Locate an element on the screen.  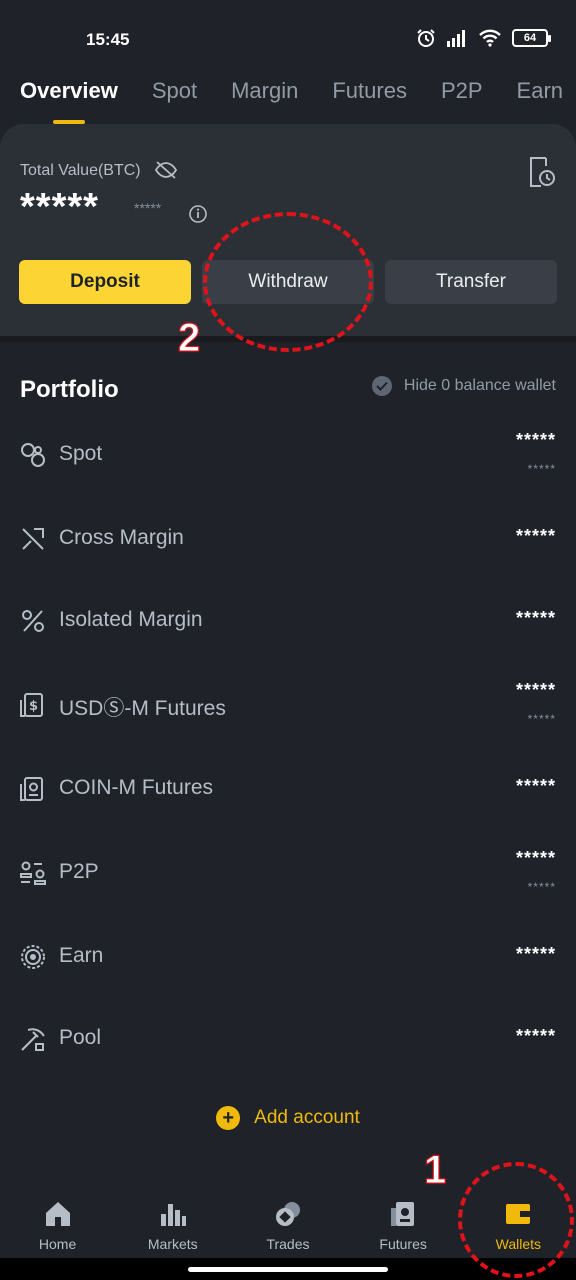
tab-overview: Overview is located at coordinates (69, 98).